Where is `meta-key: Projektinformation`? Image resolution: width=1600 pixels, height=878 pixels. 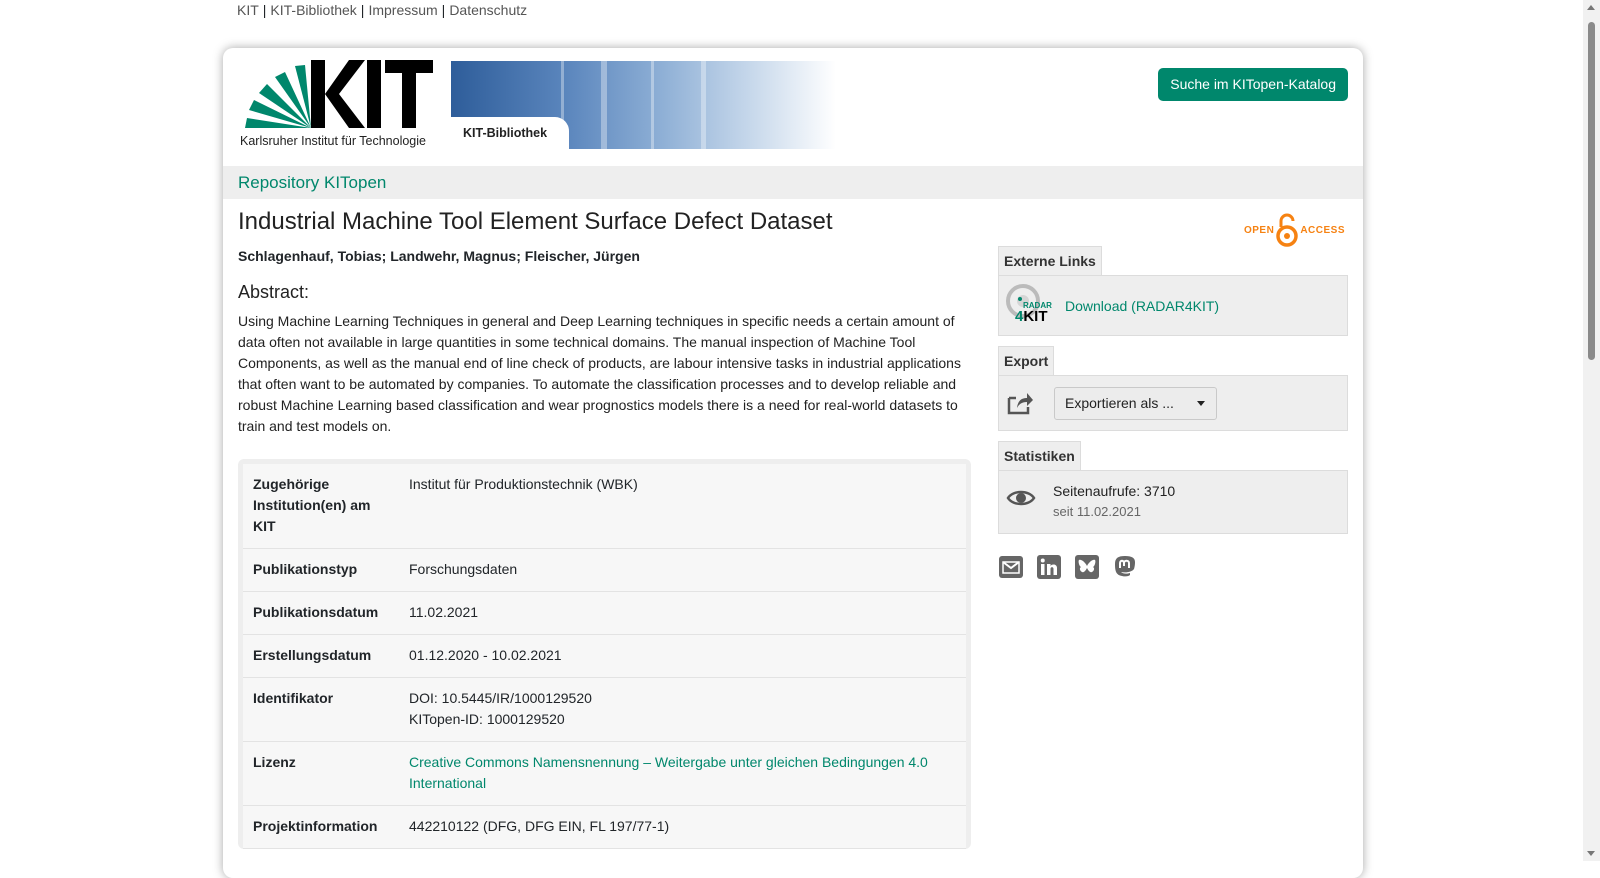 meta-key: Projektinformation is located at coordinates (315, 826).